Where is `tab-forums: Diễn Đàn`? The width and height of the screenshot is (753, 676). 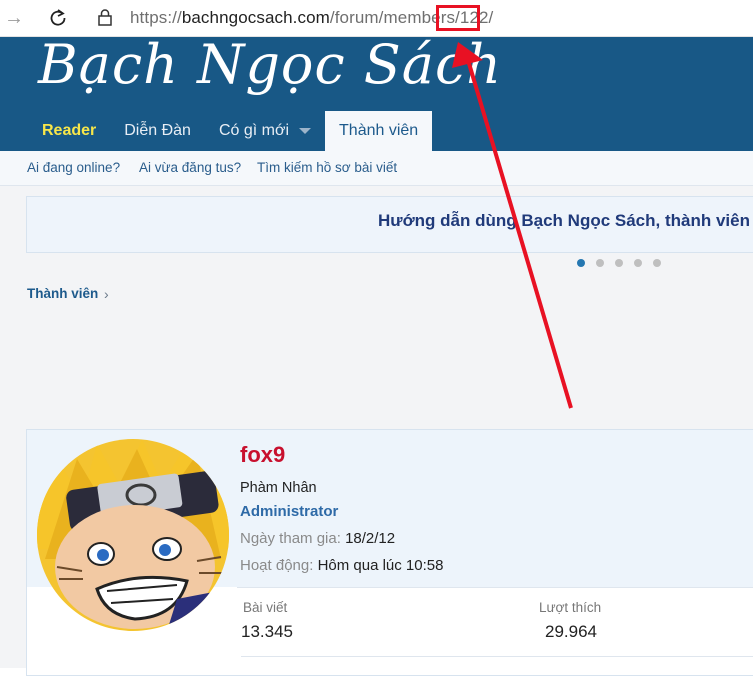
tab-forums: Diễn Đàn is located at coordinates (157, 131).